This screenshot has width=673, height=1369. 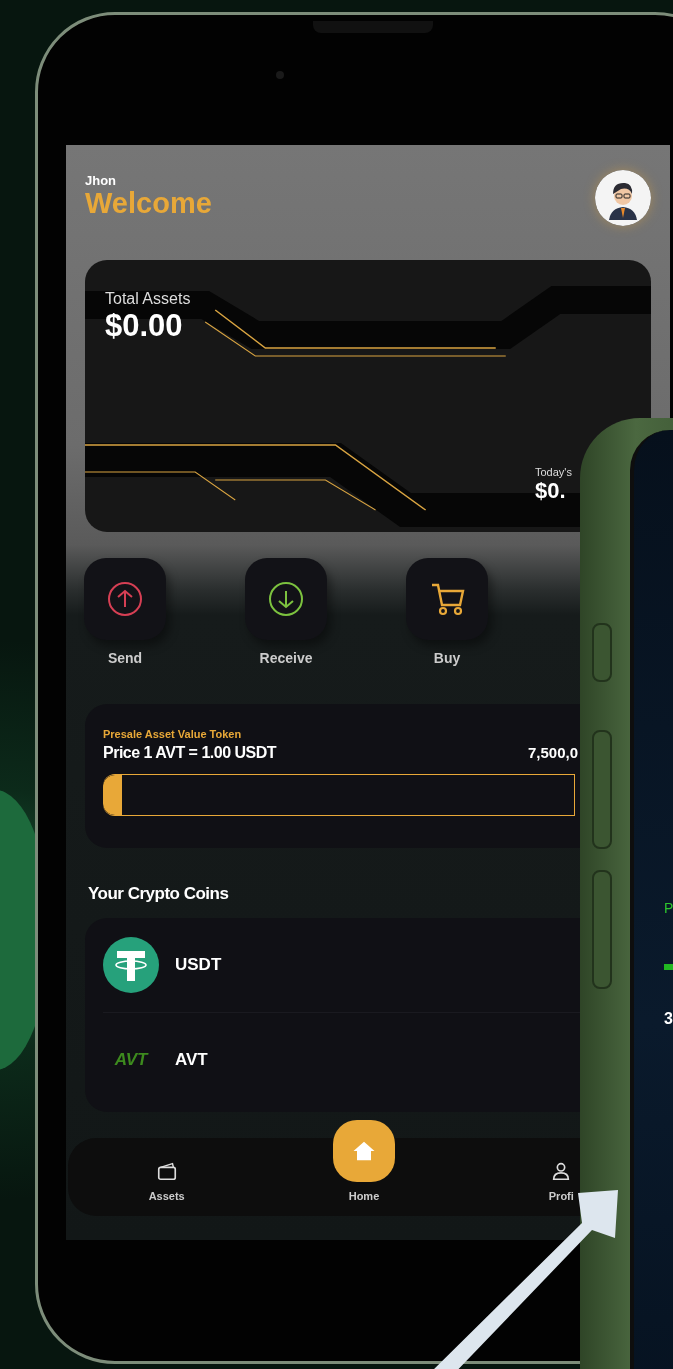 What do you see at coordinates (553, 472) in the screenshot?
I see `today-label: Today's` at bounding box center [553, 472].